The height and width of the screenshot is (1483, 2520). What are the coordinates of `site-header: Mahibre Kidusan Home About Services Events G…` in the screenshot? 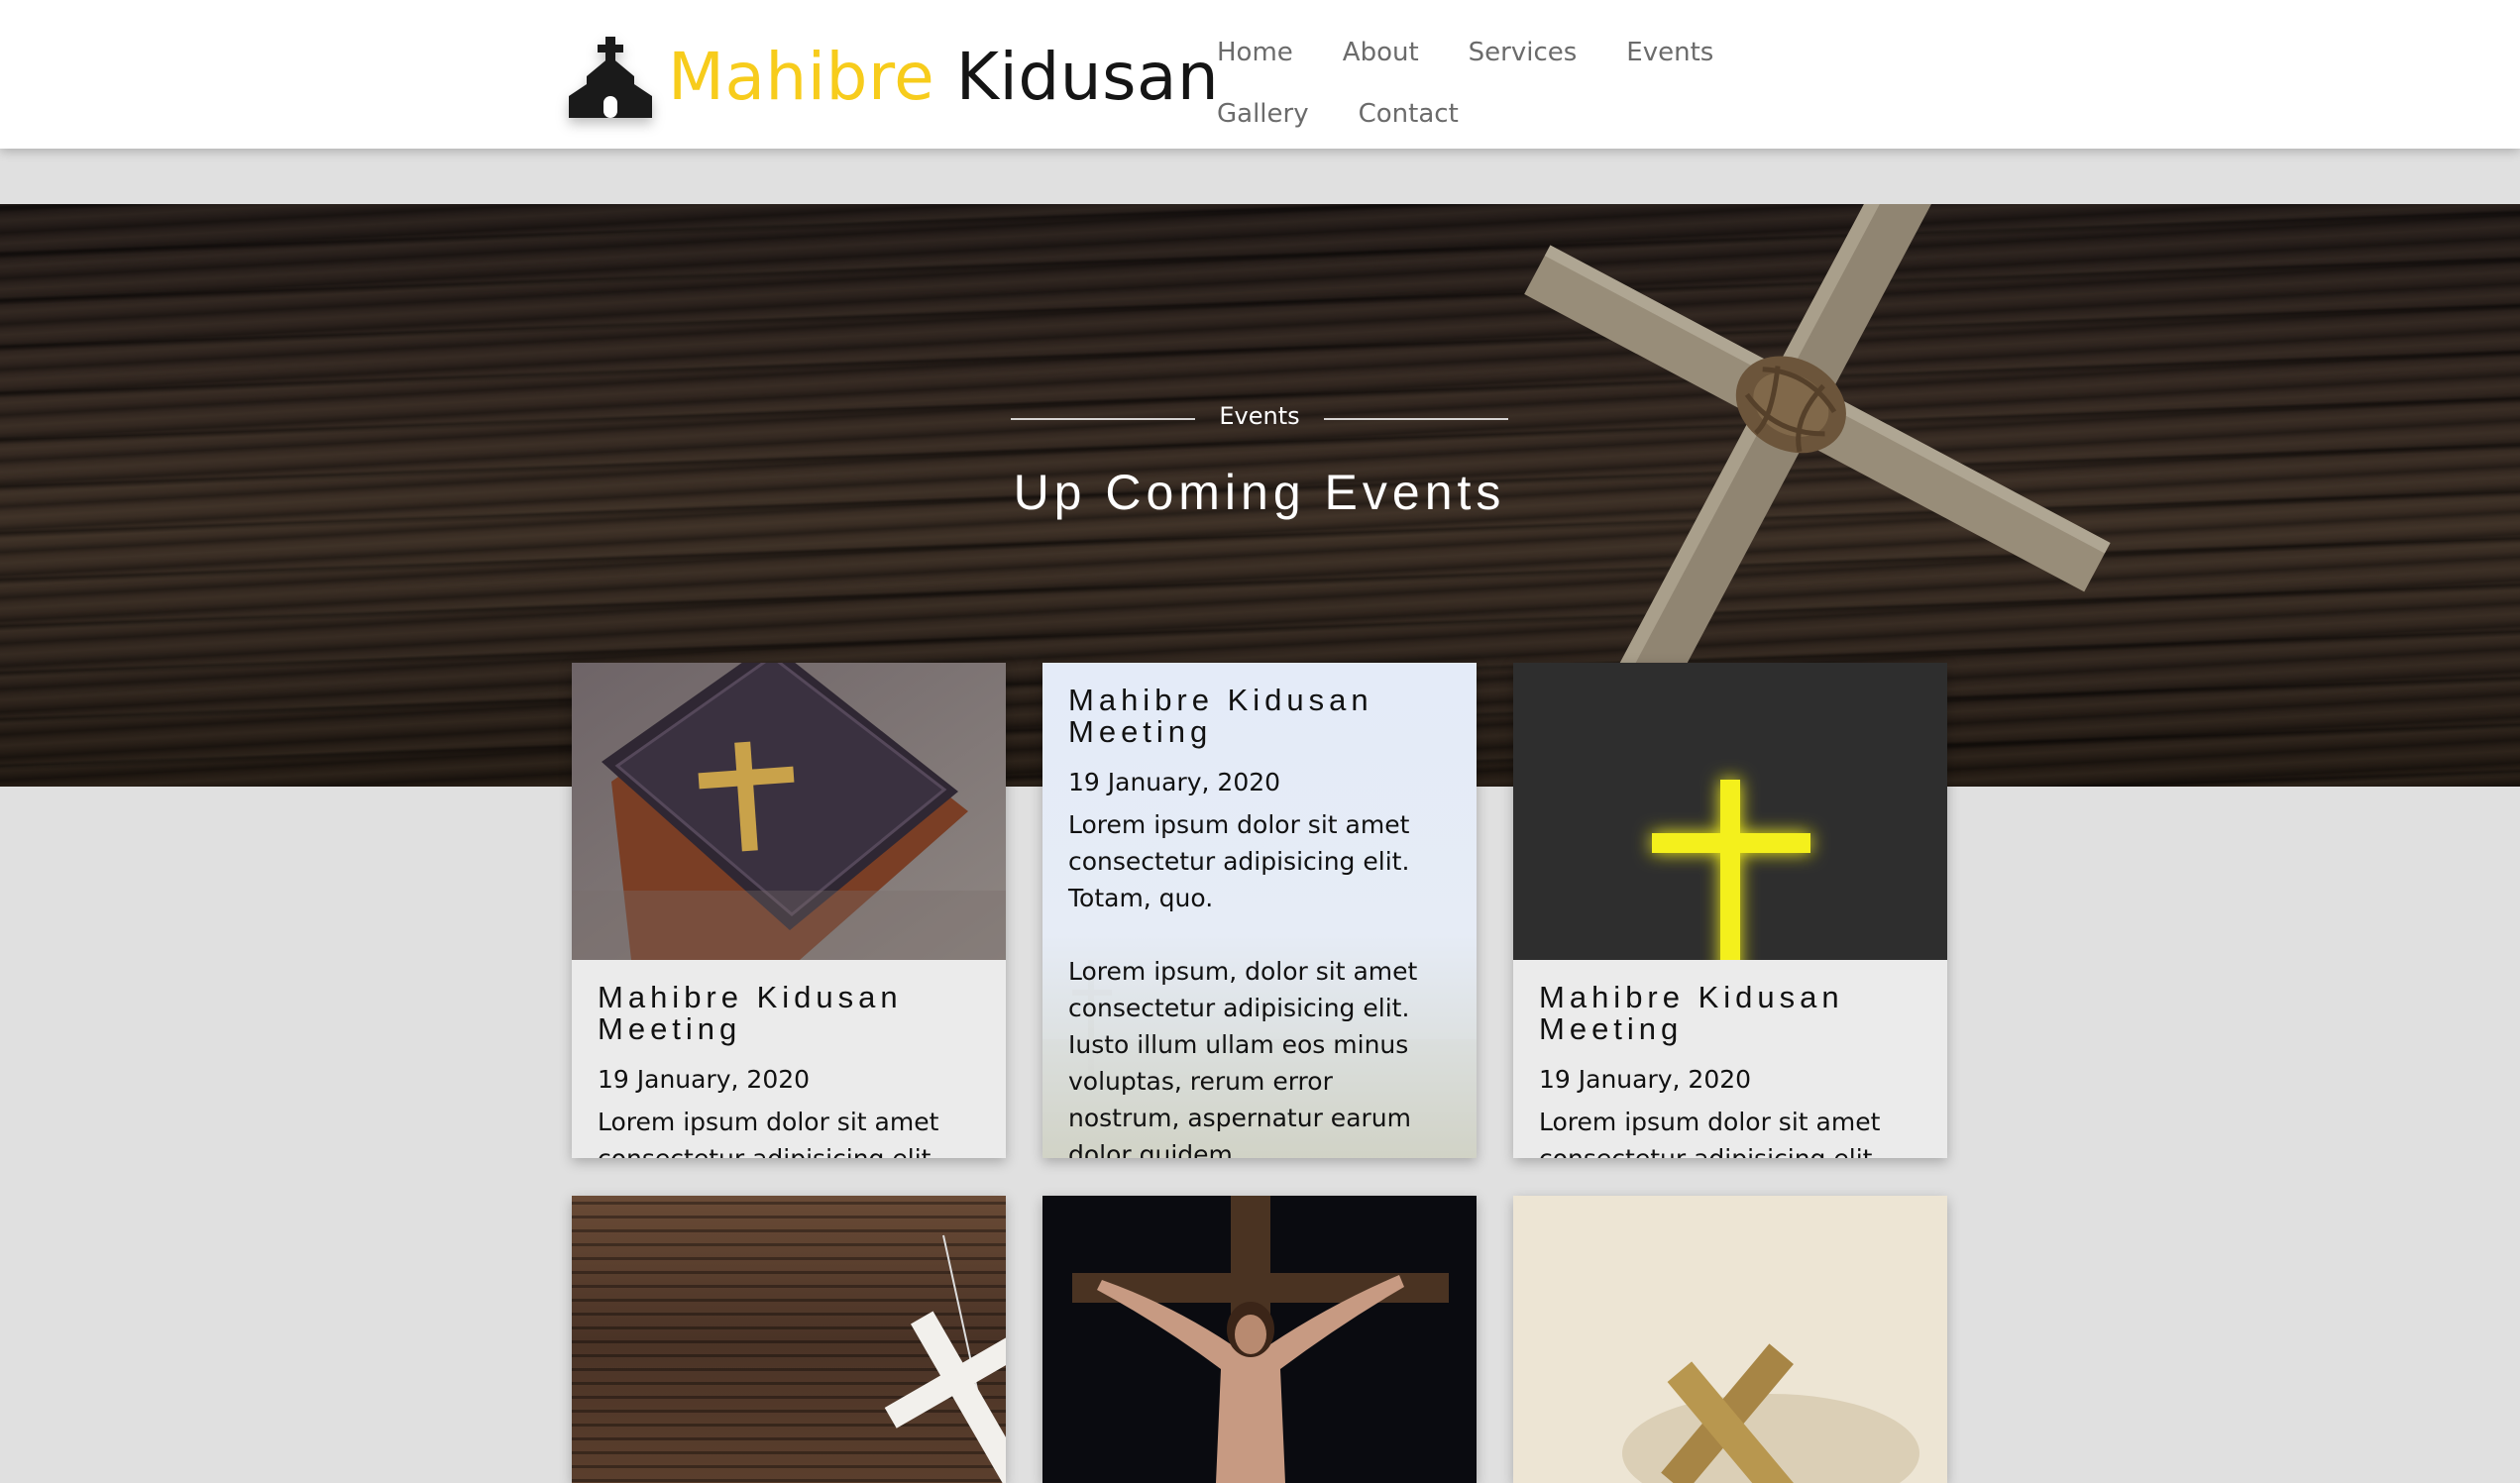 It's located at (1260, 75).